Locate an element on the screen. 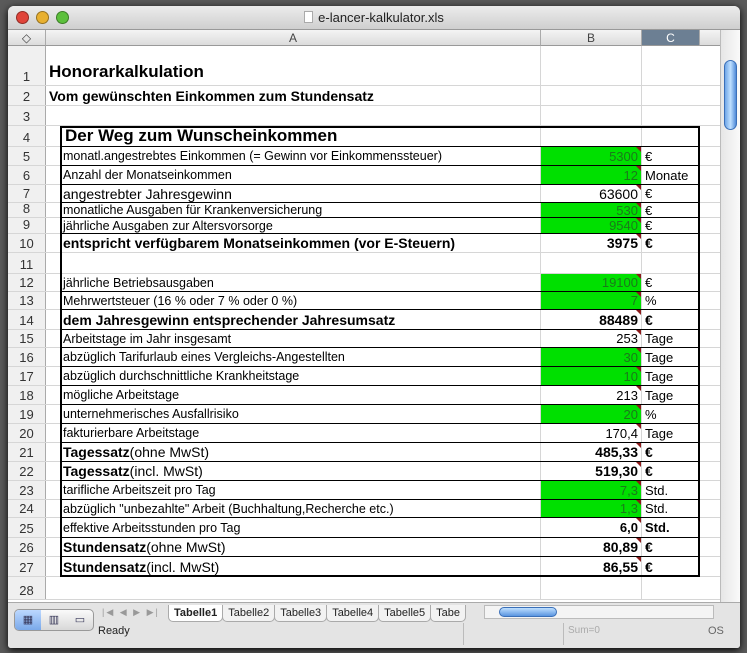  row-header: 14 is located at coordinates (27, 319).